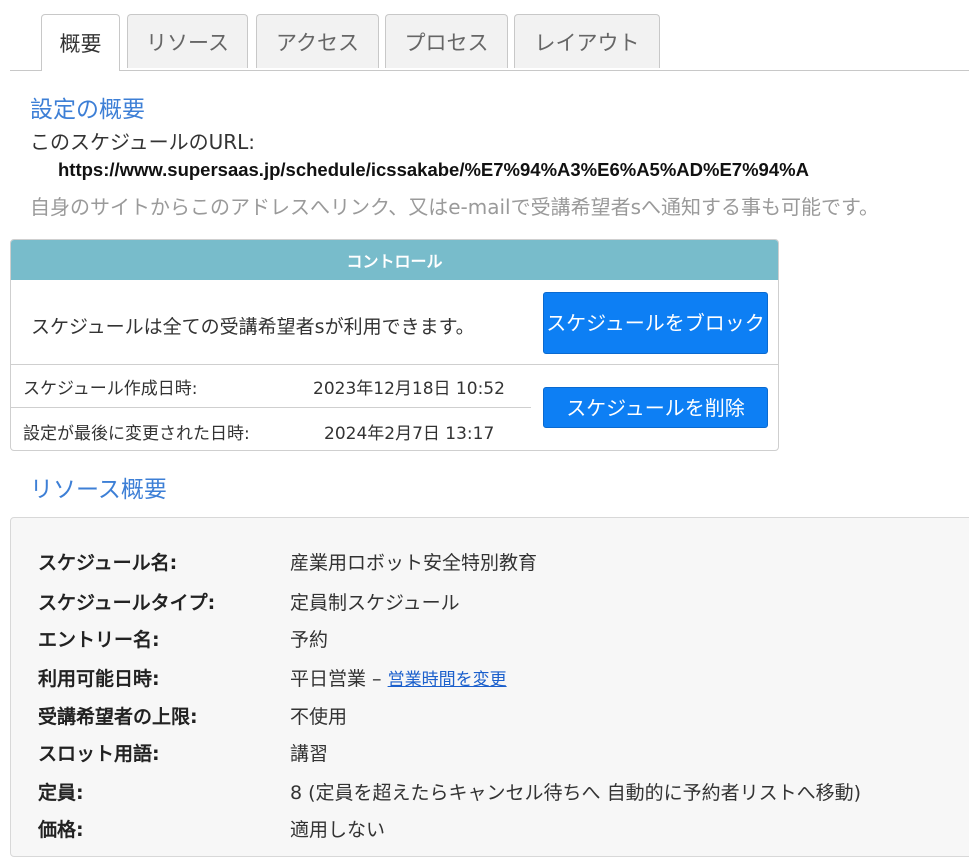 The height and width of the screenshot is (857, 969). What do you see at coordinates (447, 680) in the screenshot?
I see `change-business-hours-link: 営業時間を変更` at bounding box center [447, 680].